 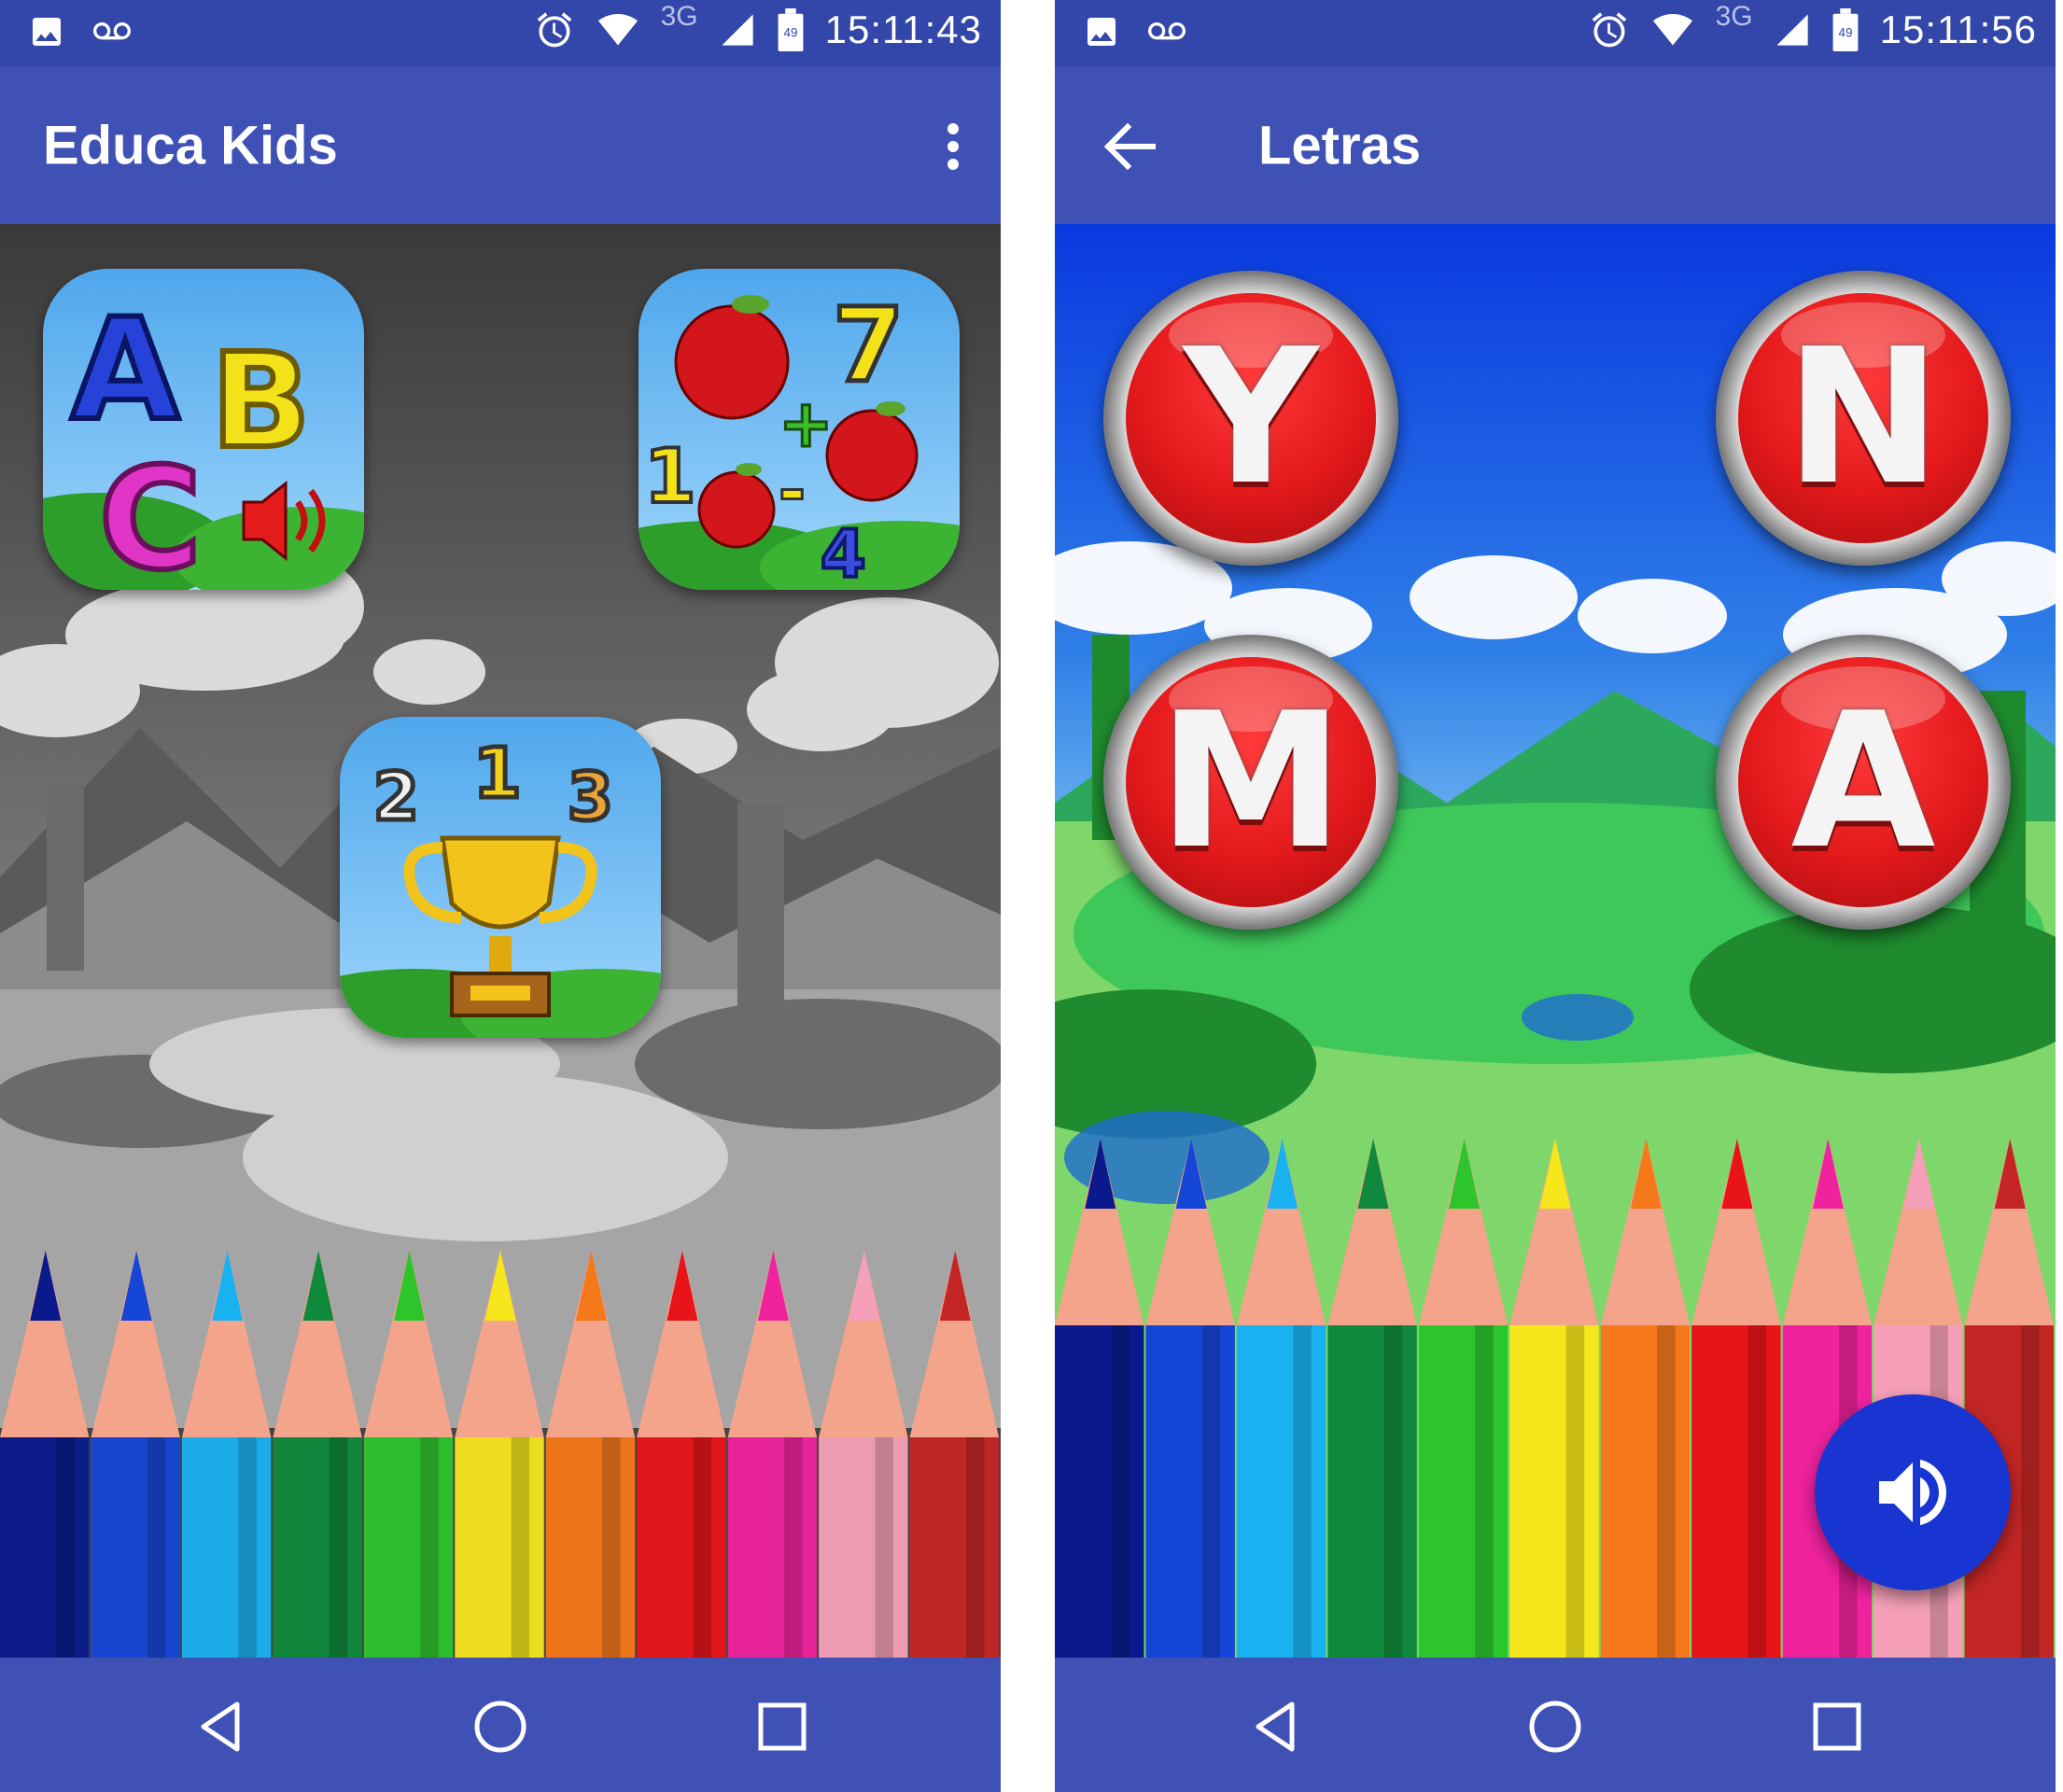 I want to click on abc-letters-icon: A B C, so click(x=204, y=438).